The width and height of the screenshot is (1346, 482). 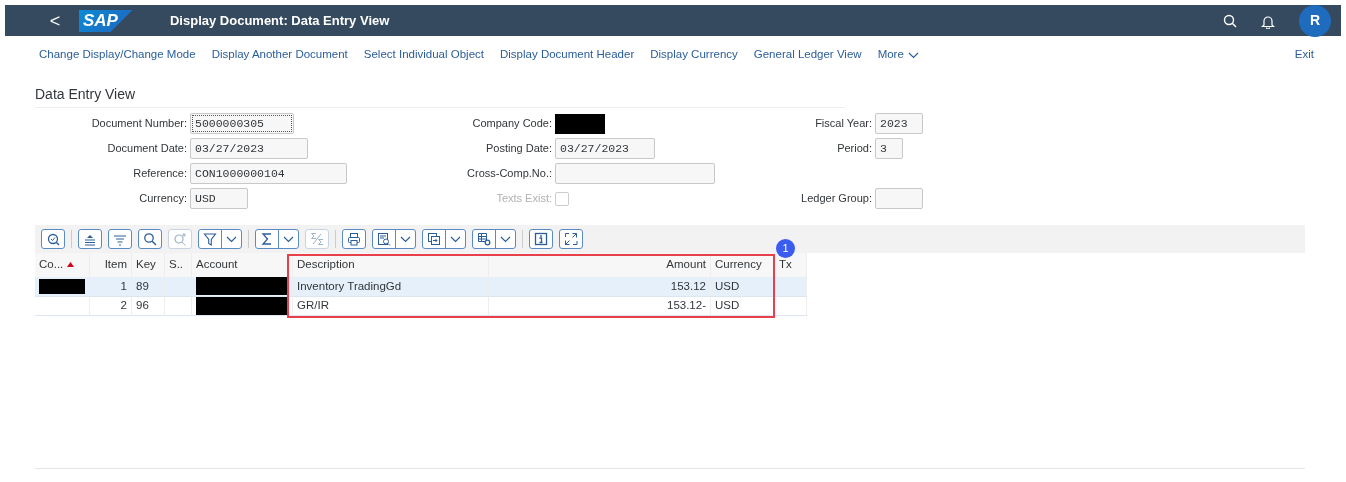 I want to click on subtotal-icon, so click(x=317, y=239).